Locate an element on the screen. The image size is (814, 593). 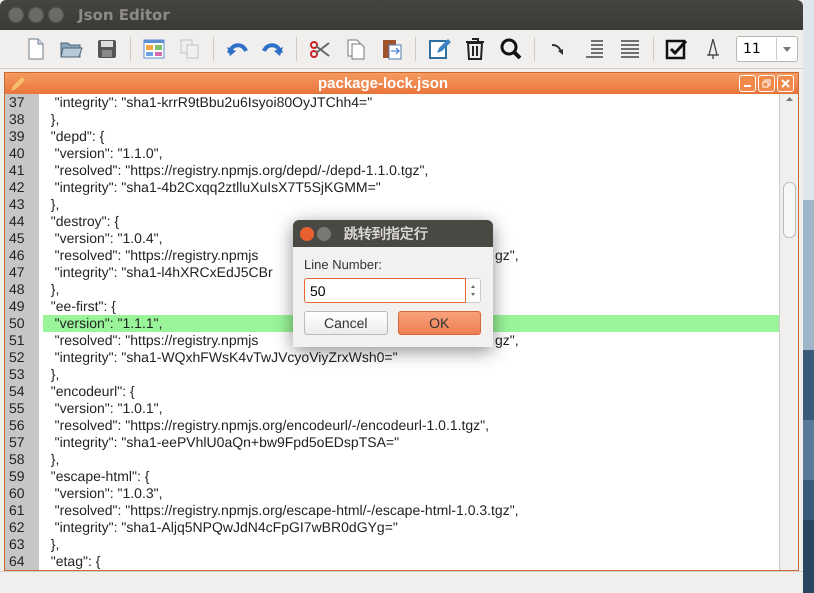
code-text: "destroy": { is located at coordinates (85, 221).